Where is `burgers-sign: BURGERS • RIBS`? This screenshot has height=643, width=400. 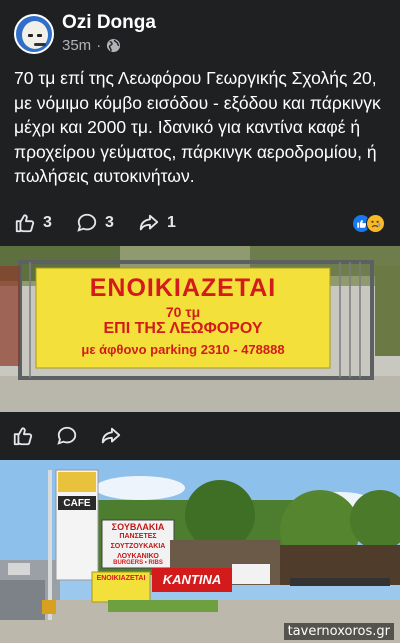 burgers-sign: BURGERS • RIBS is located at coordinates (138, 563).